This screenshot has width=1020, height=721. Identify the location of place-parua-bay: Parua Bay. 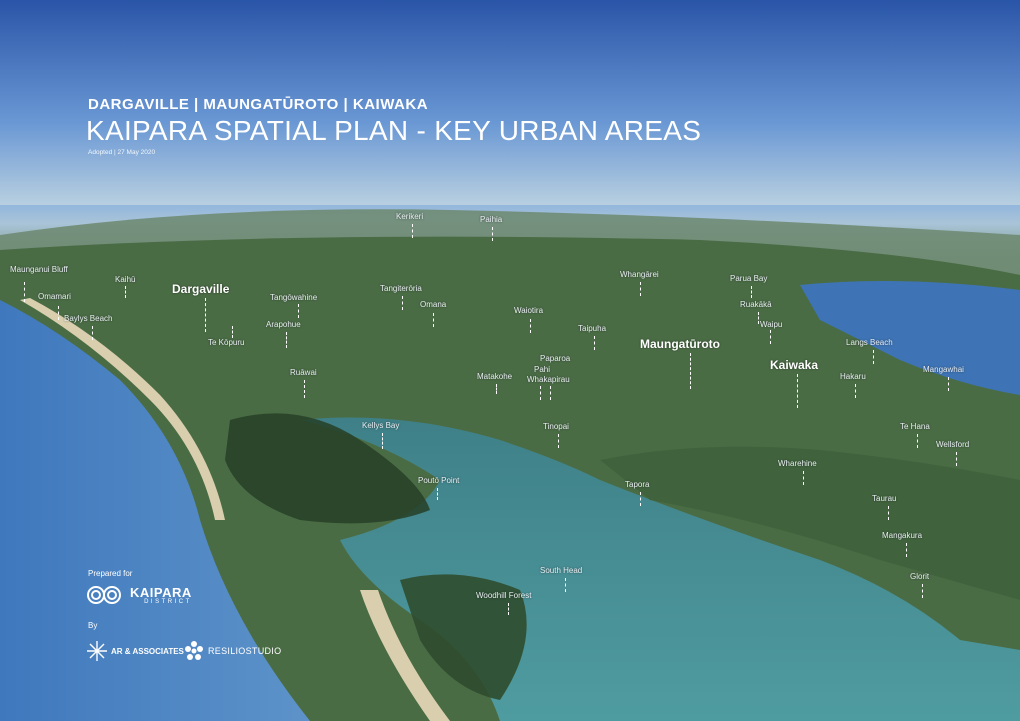
(749, 278).